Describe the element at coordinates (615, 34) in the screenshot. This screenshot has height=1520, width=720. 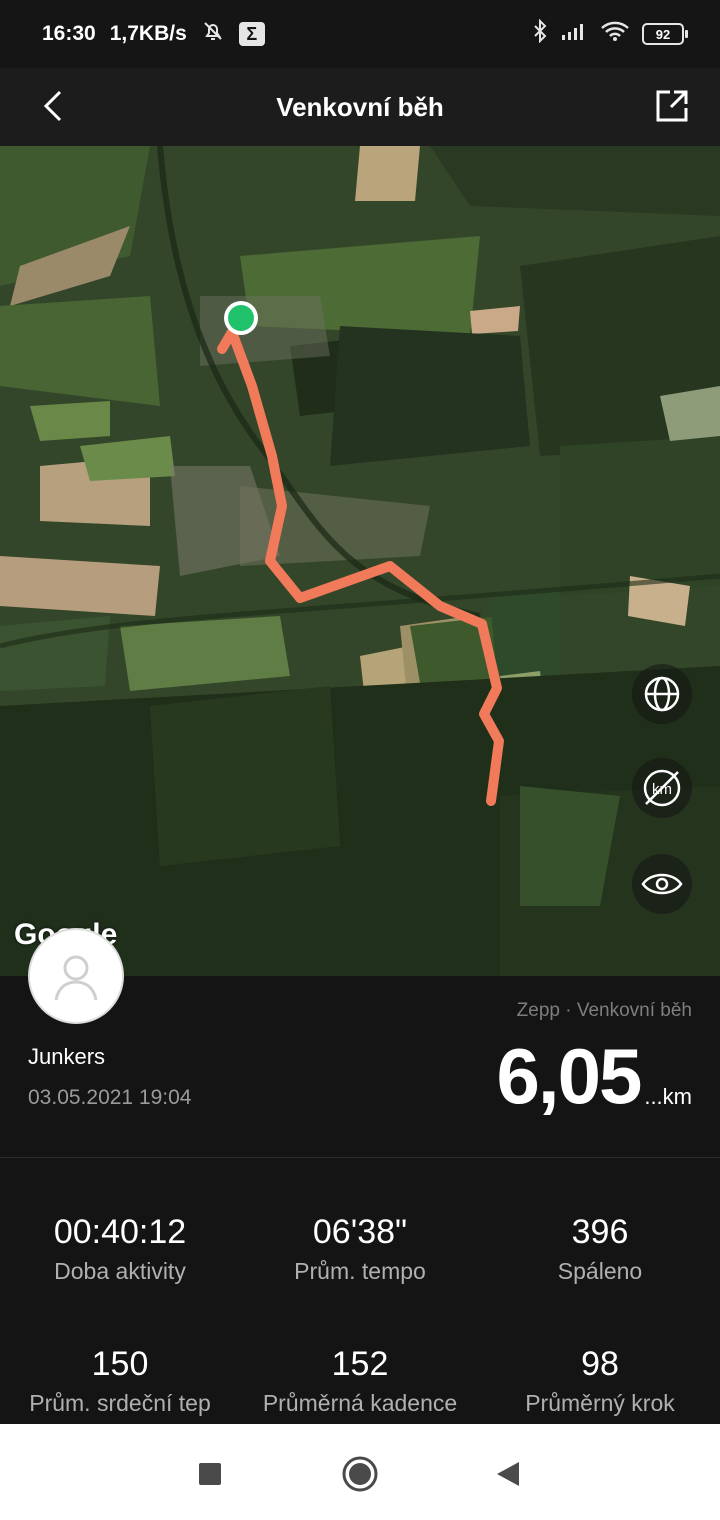
I see `wifi-icon` at that location.